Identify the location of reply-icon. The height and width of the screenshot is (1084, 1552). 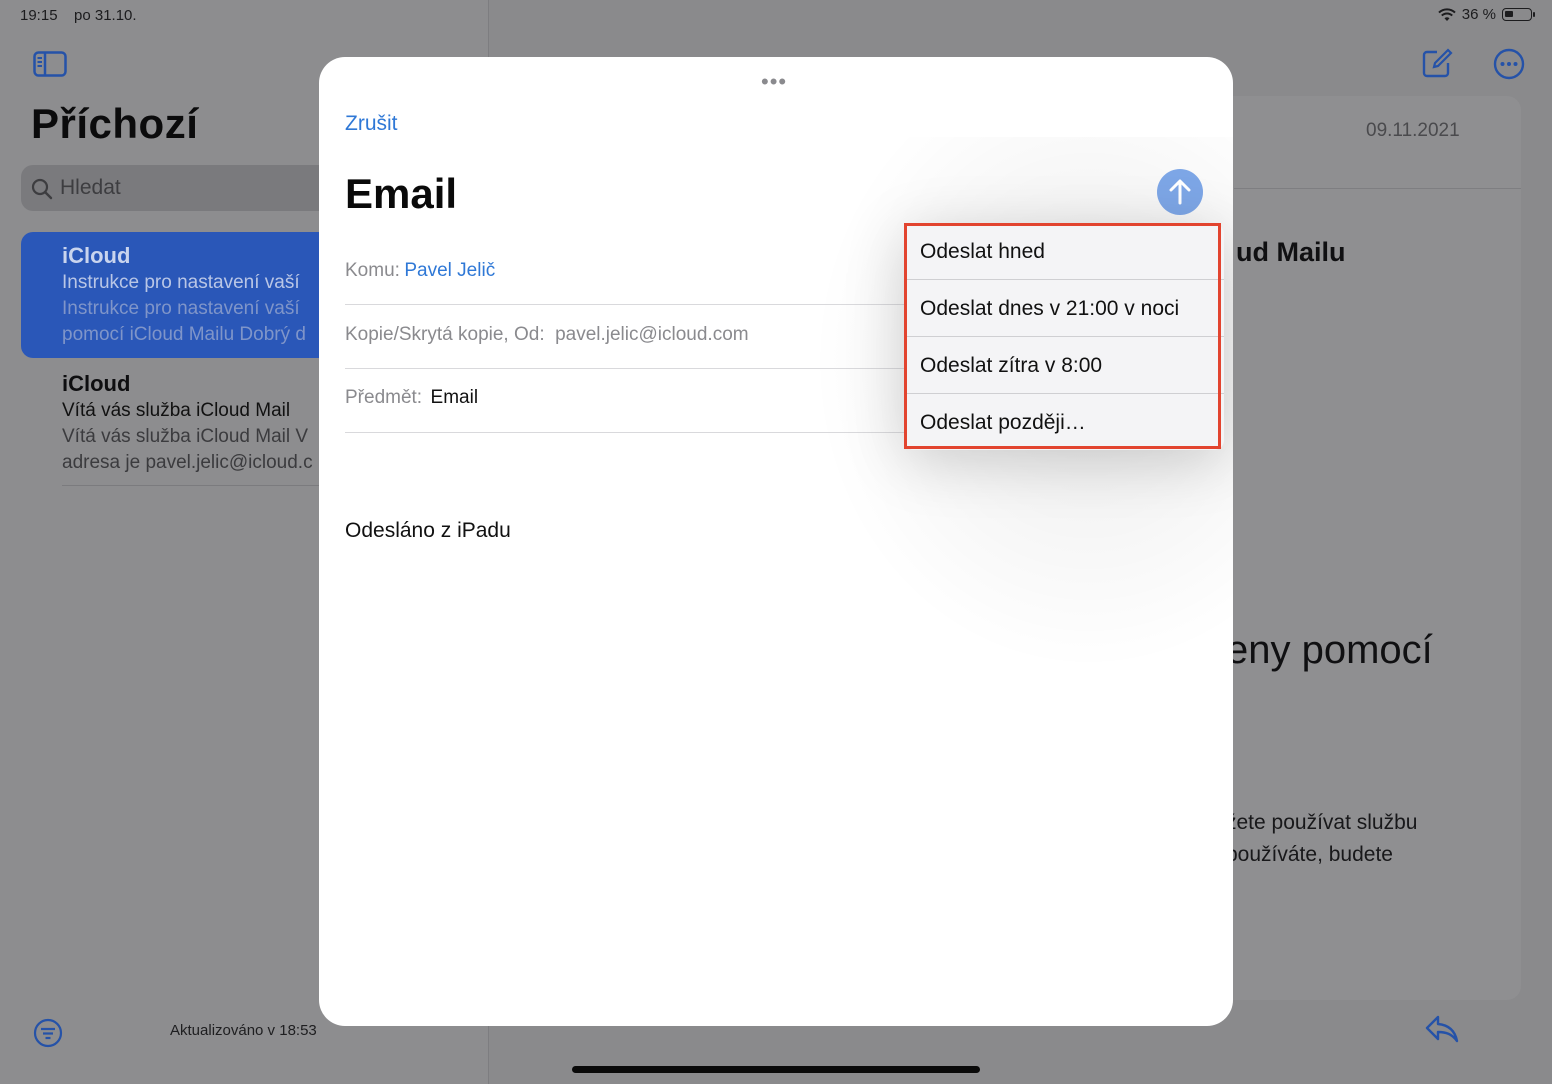
(1442, 1029).